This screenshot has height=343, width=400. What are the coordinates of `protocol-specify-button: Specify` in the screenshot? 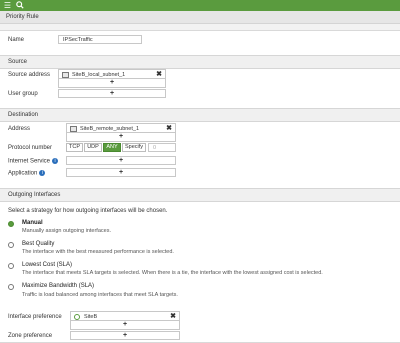 It's located at (134, 147).